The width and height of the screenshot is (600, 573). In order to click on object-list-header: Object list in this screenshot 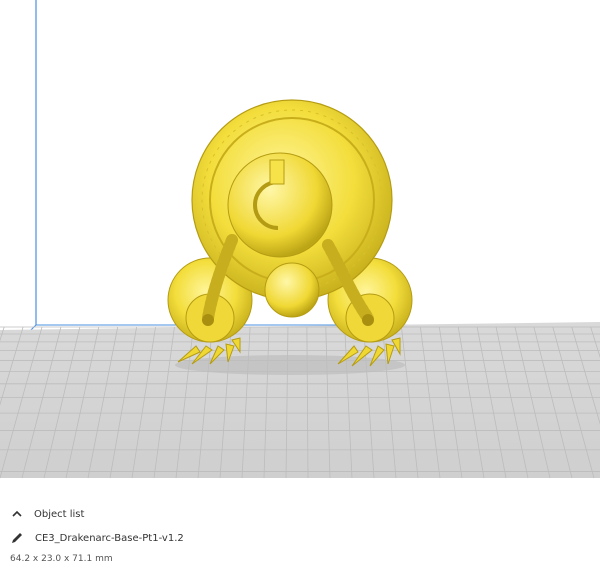, I will do `click(47, 514)`.